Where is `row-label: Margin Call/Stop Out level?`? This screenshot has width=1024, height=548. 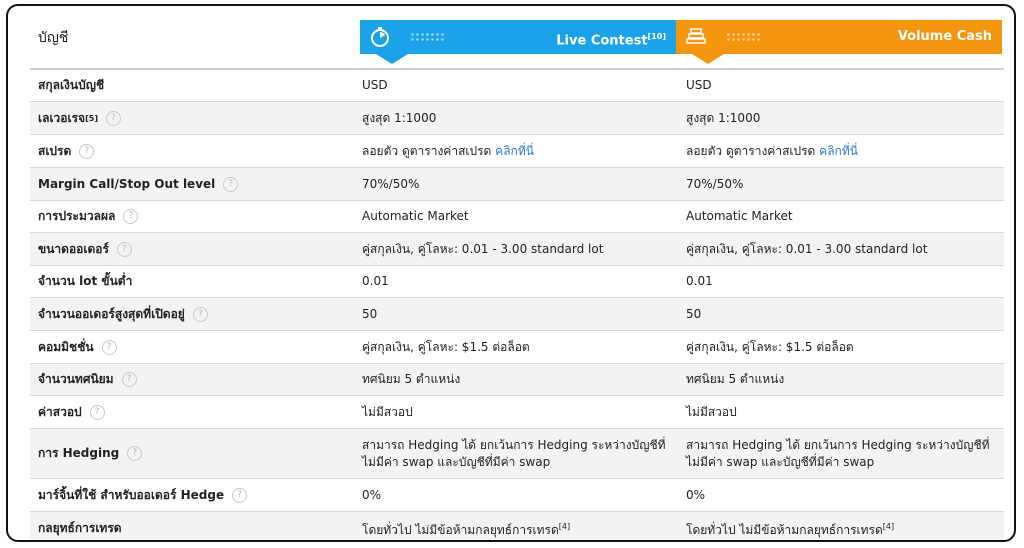
row-label: Margin Call/Stop Out level? is located at coordinates (191, 184).